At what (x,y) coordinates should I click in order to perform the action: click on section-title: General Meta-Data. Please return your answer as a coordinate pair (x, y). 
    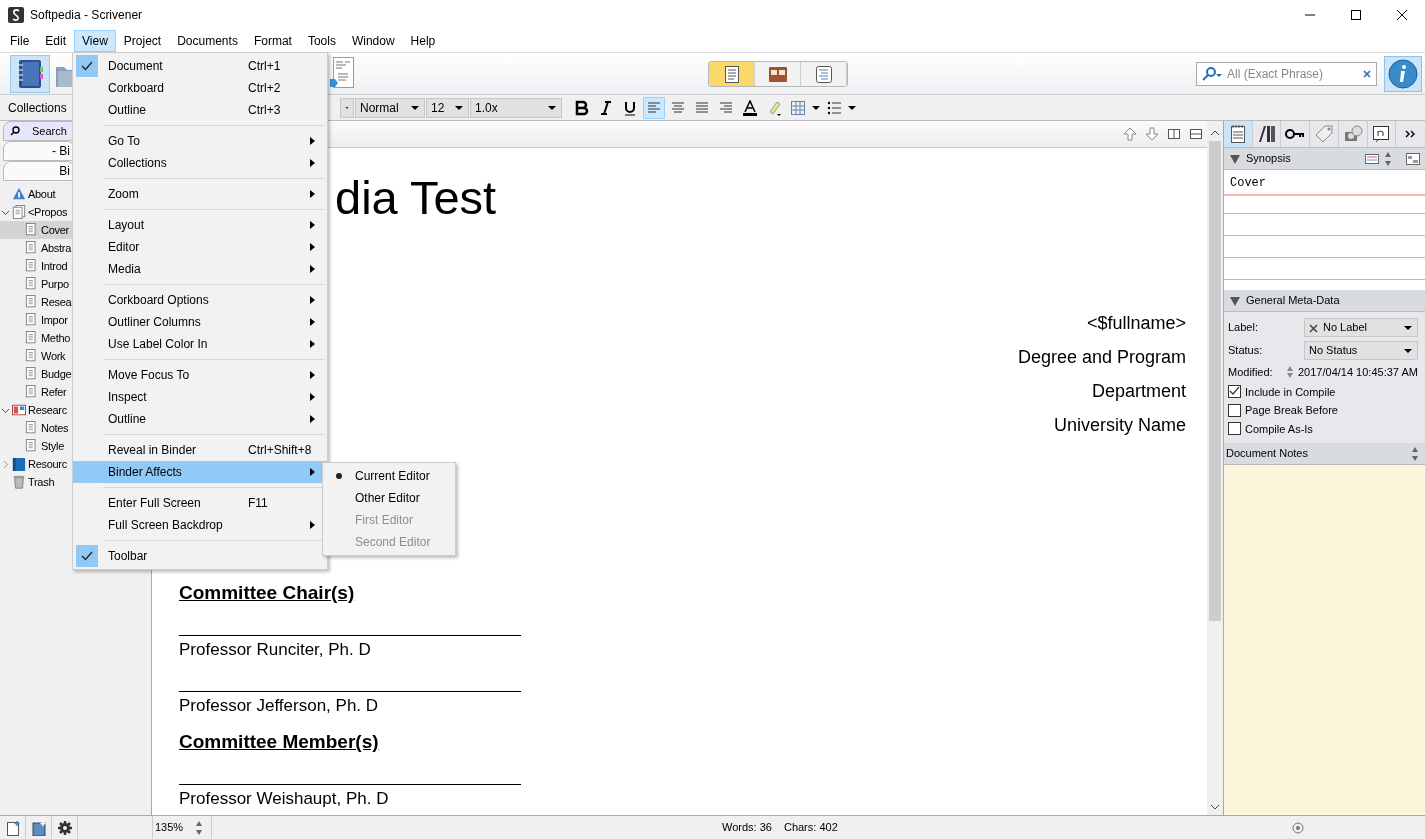
    Looking at the image, I should click on (1293, 301).